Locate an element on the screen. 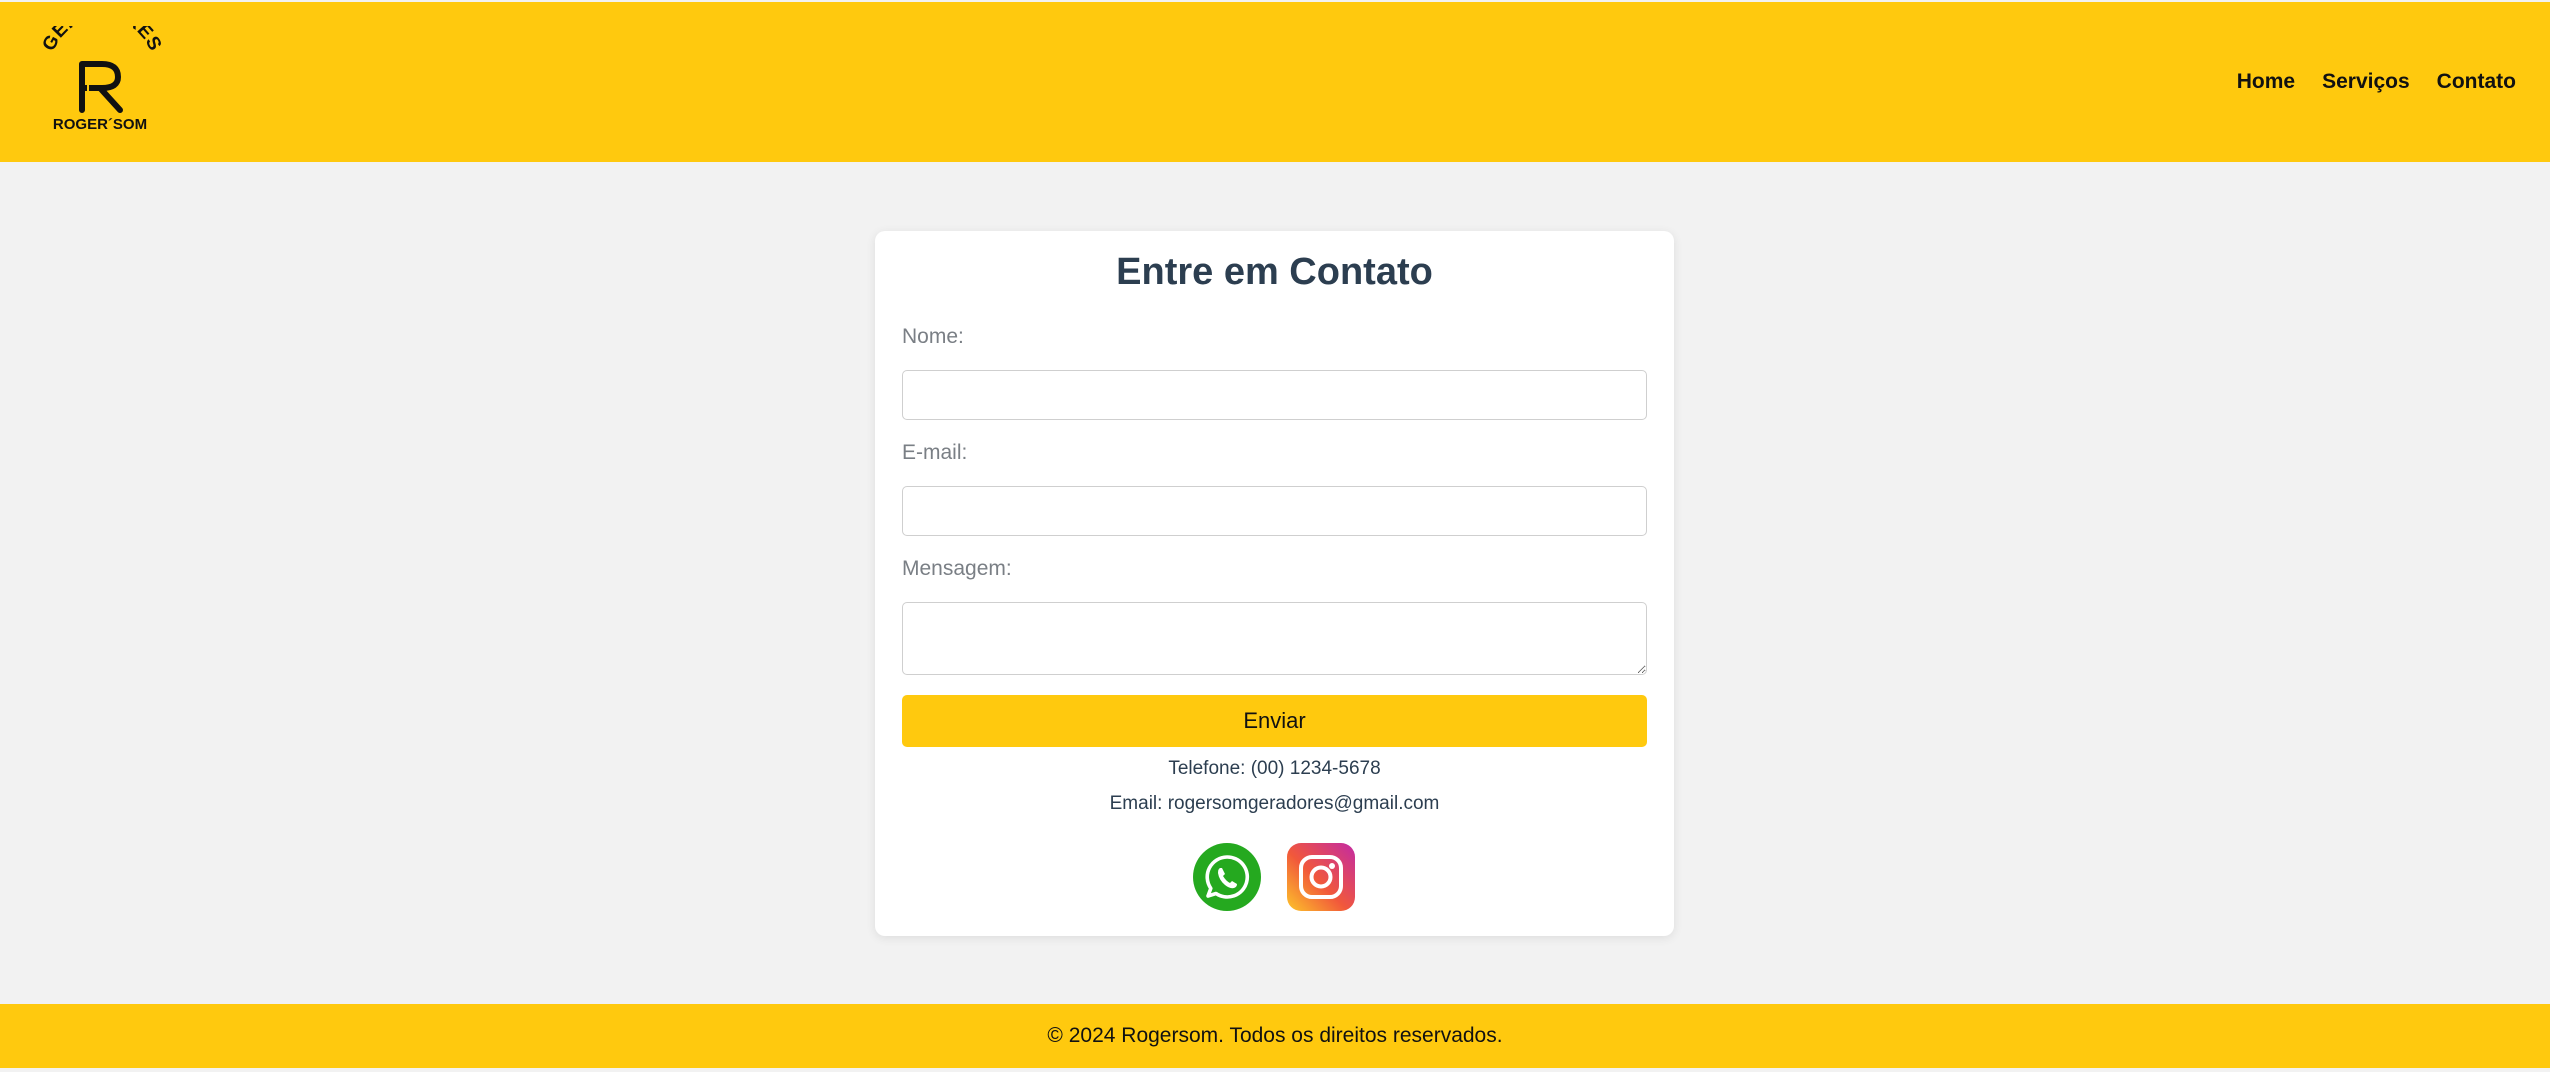  message-field is located at coordinates (1274, 638).